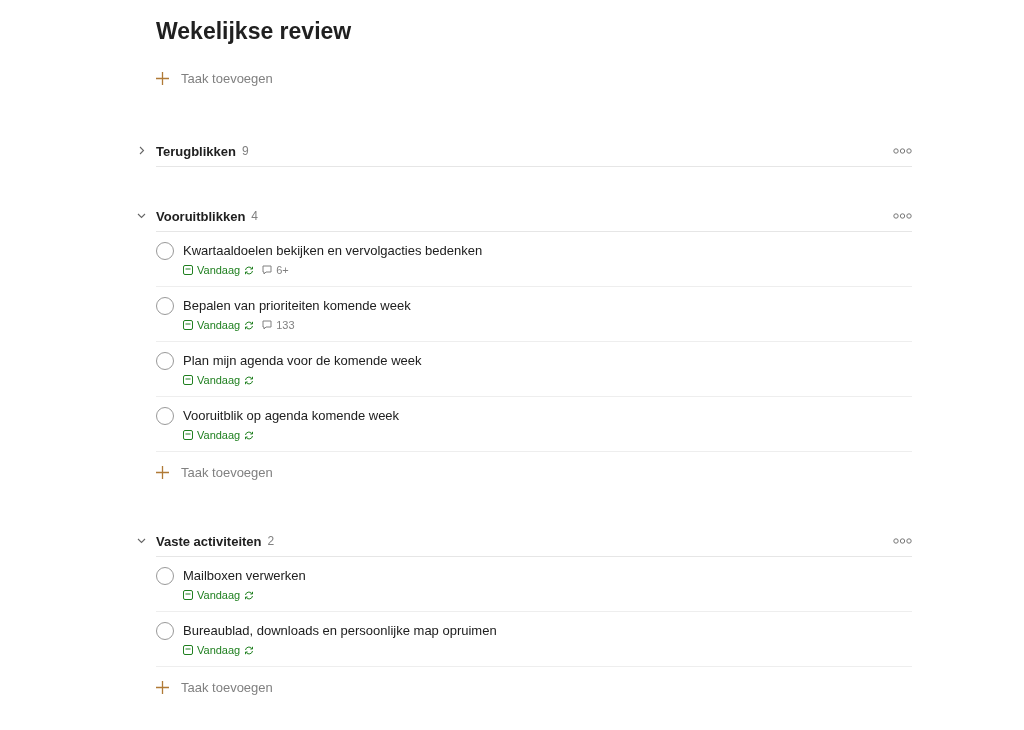 This screenshot has width=1024, height=730. Describe the element at coordinates (285, 325) in the screenshot. I see `comment-count: 133` at that location.